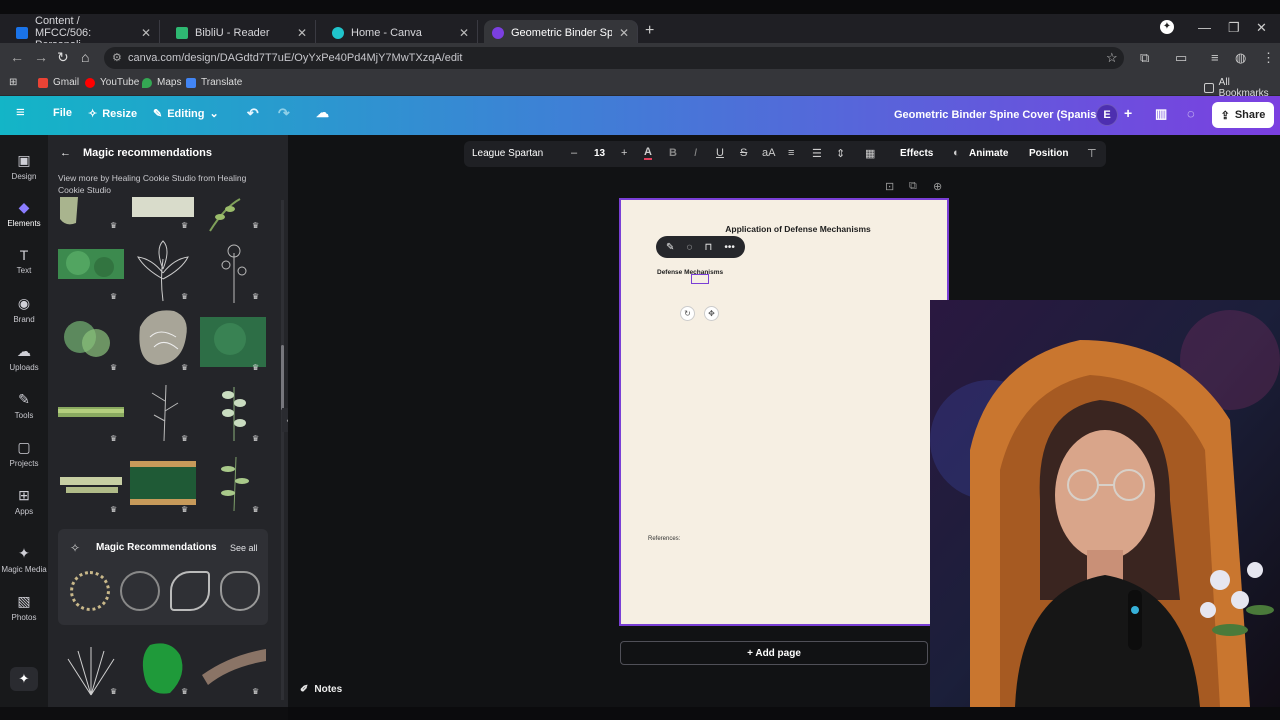  I want to click on add-collaborator-icon: +, so click(1128, 113).